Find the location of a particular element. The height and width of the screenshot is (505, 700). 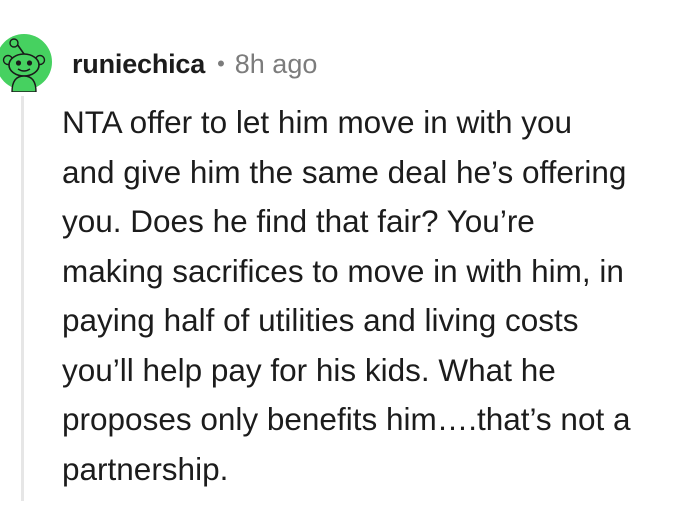

comment-body-line: you. Does he find that fair? You’re is located at coordinates (298, 221).